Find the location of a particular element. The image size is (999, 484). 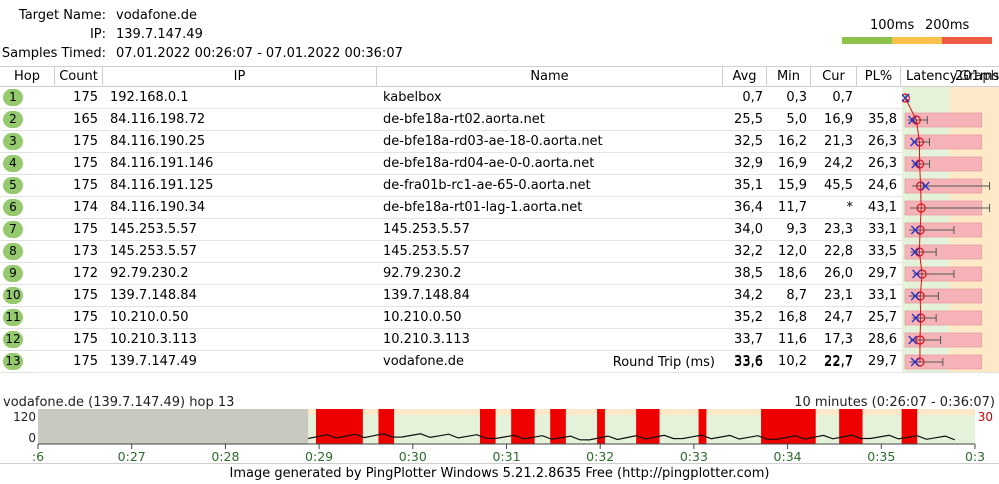

hop-min: 11,7 is located at coordinates (792, 207).